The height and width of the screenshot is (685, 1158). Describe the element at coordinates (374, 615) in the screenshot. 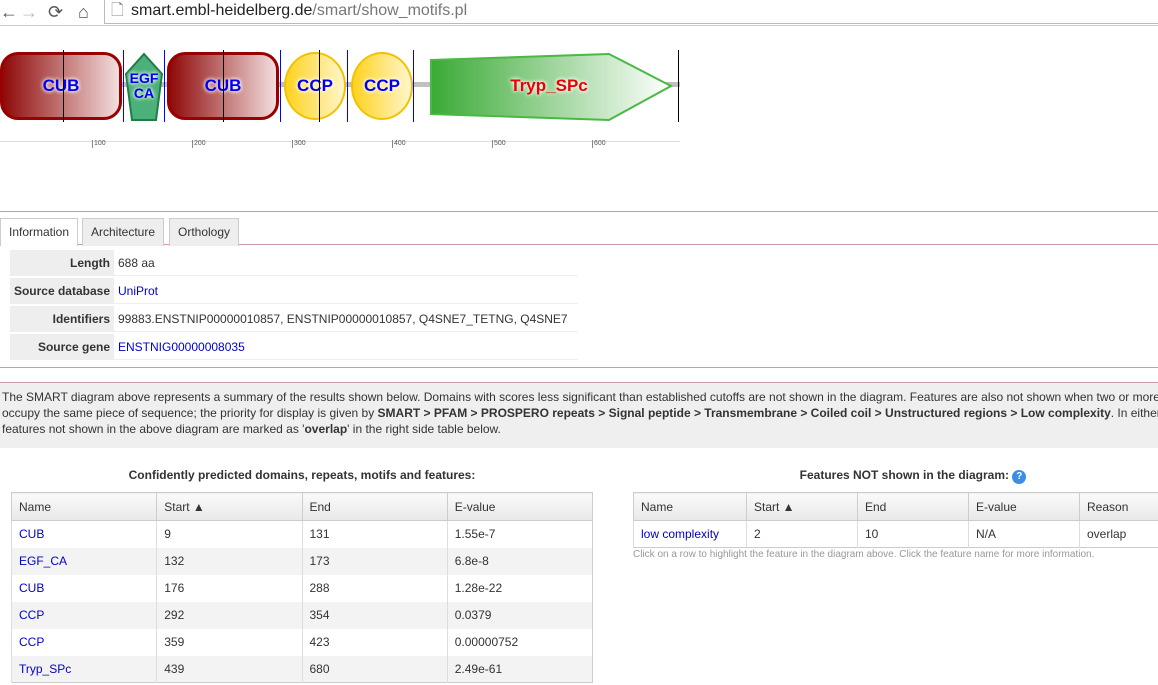

I see `table-cell: 354` at that location.